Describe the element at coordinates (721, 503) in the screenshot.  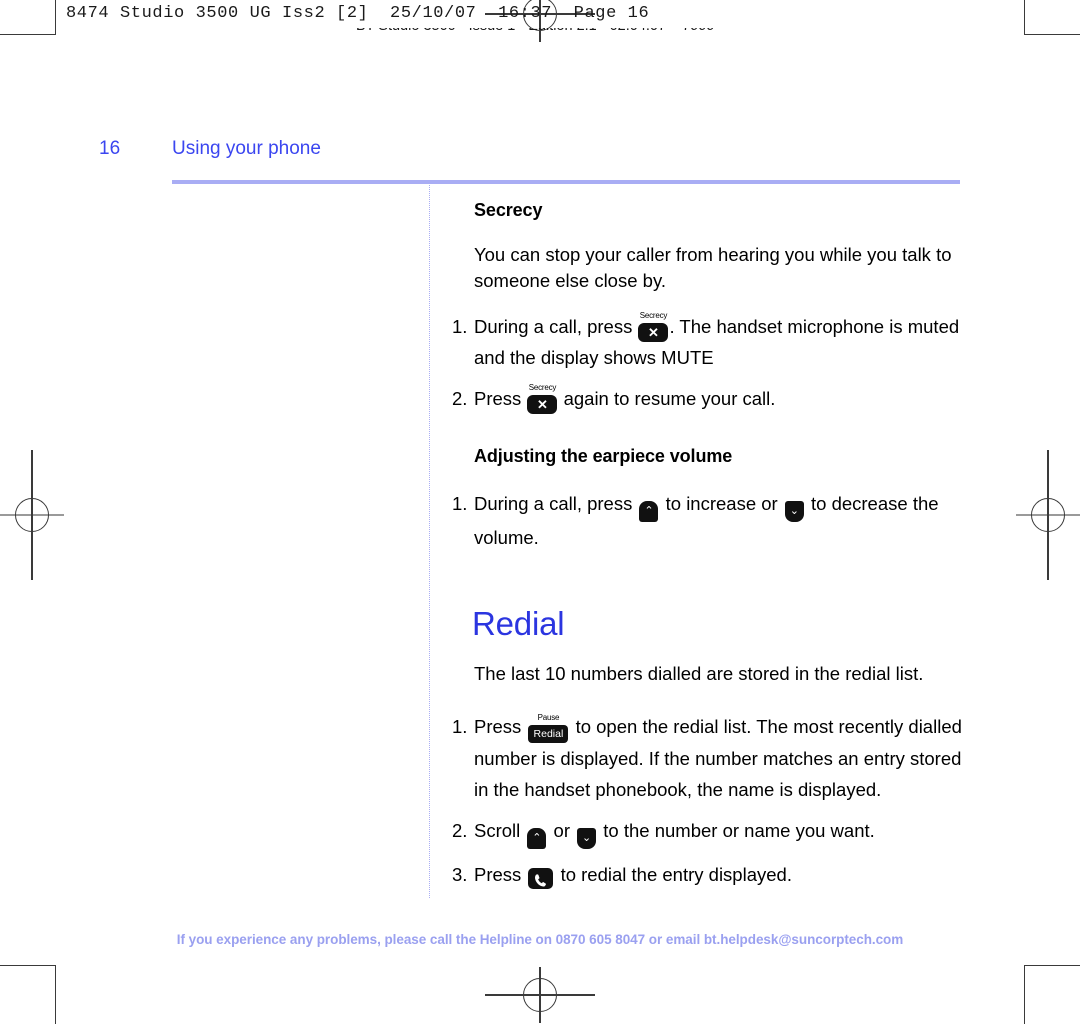
I see `step-text: to increase or` at that location.